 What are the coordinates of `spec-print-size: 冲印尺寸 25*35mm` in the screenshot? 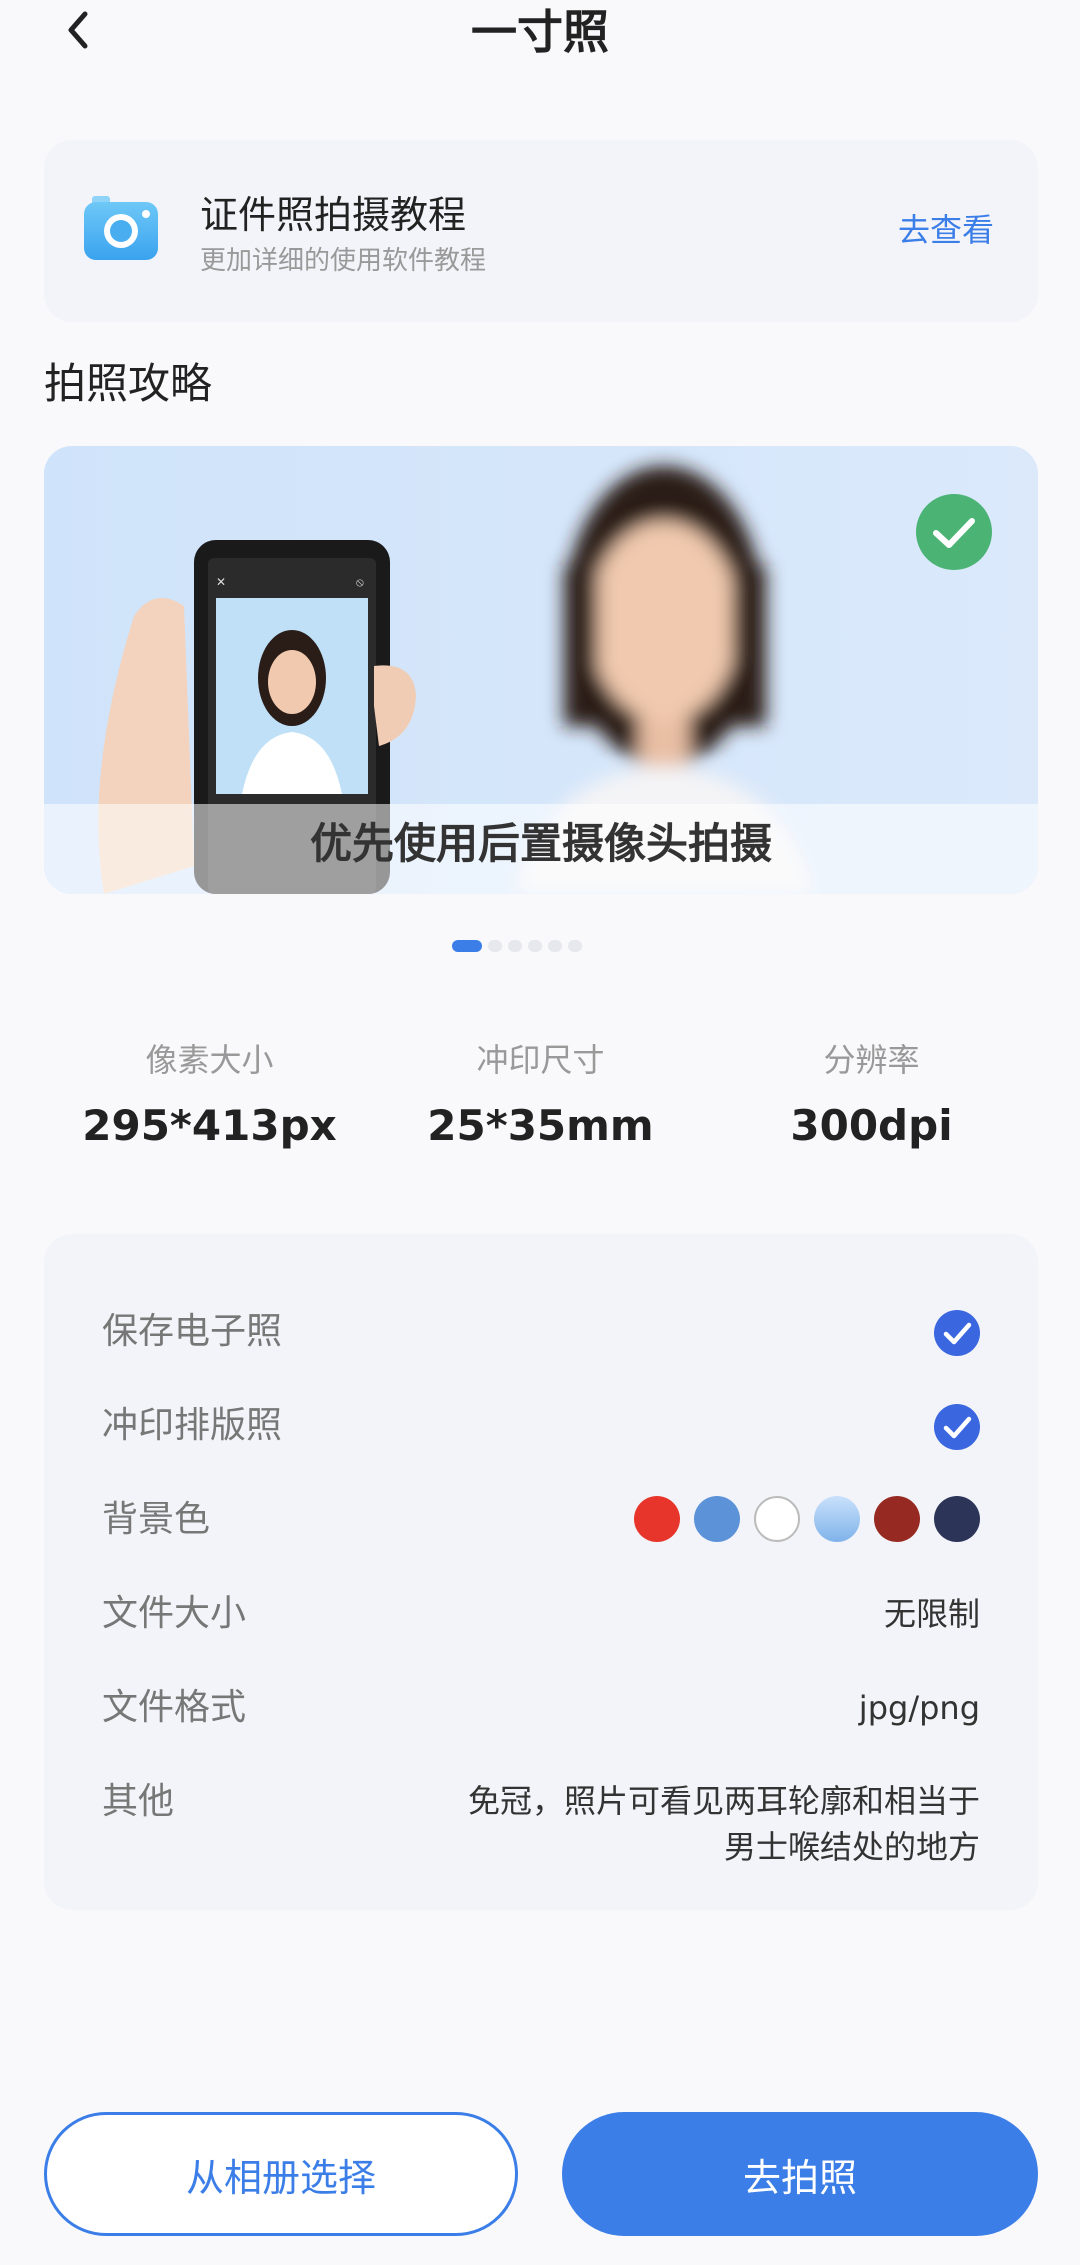 It's located at (540, 1096).